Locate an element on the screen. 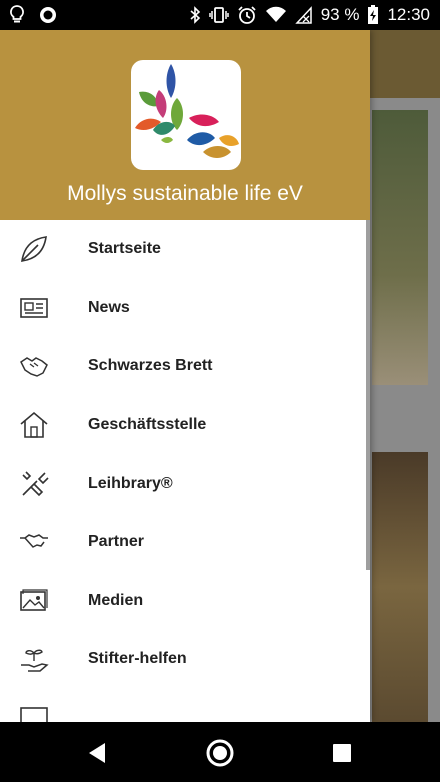  menu-item-partial is located at coordinates (185, 705).